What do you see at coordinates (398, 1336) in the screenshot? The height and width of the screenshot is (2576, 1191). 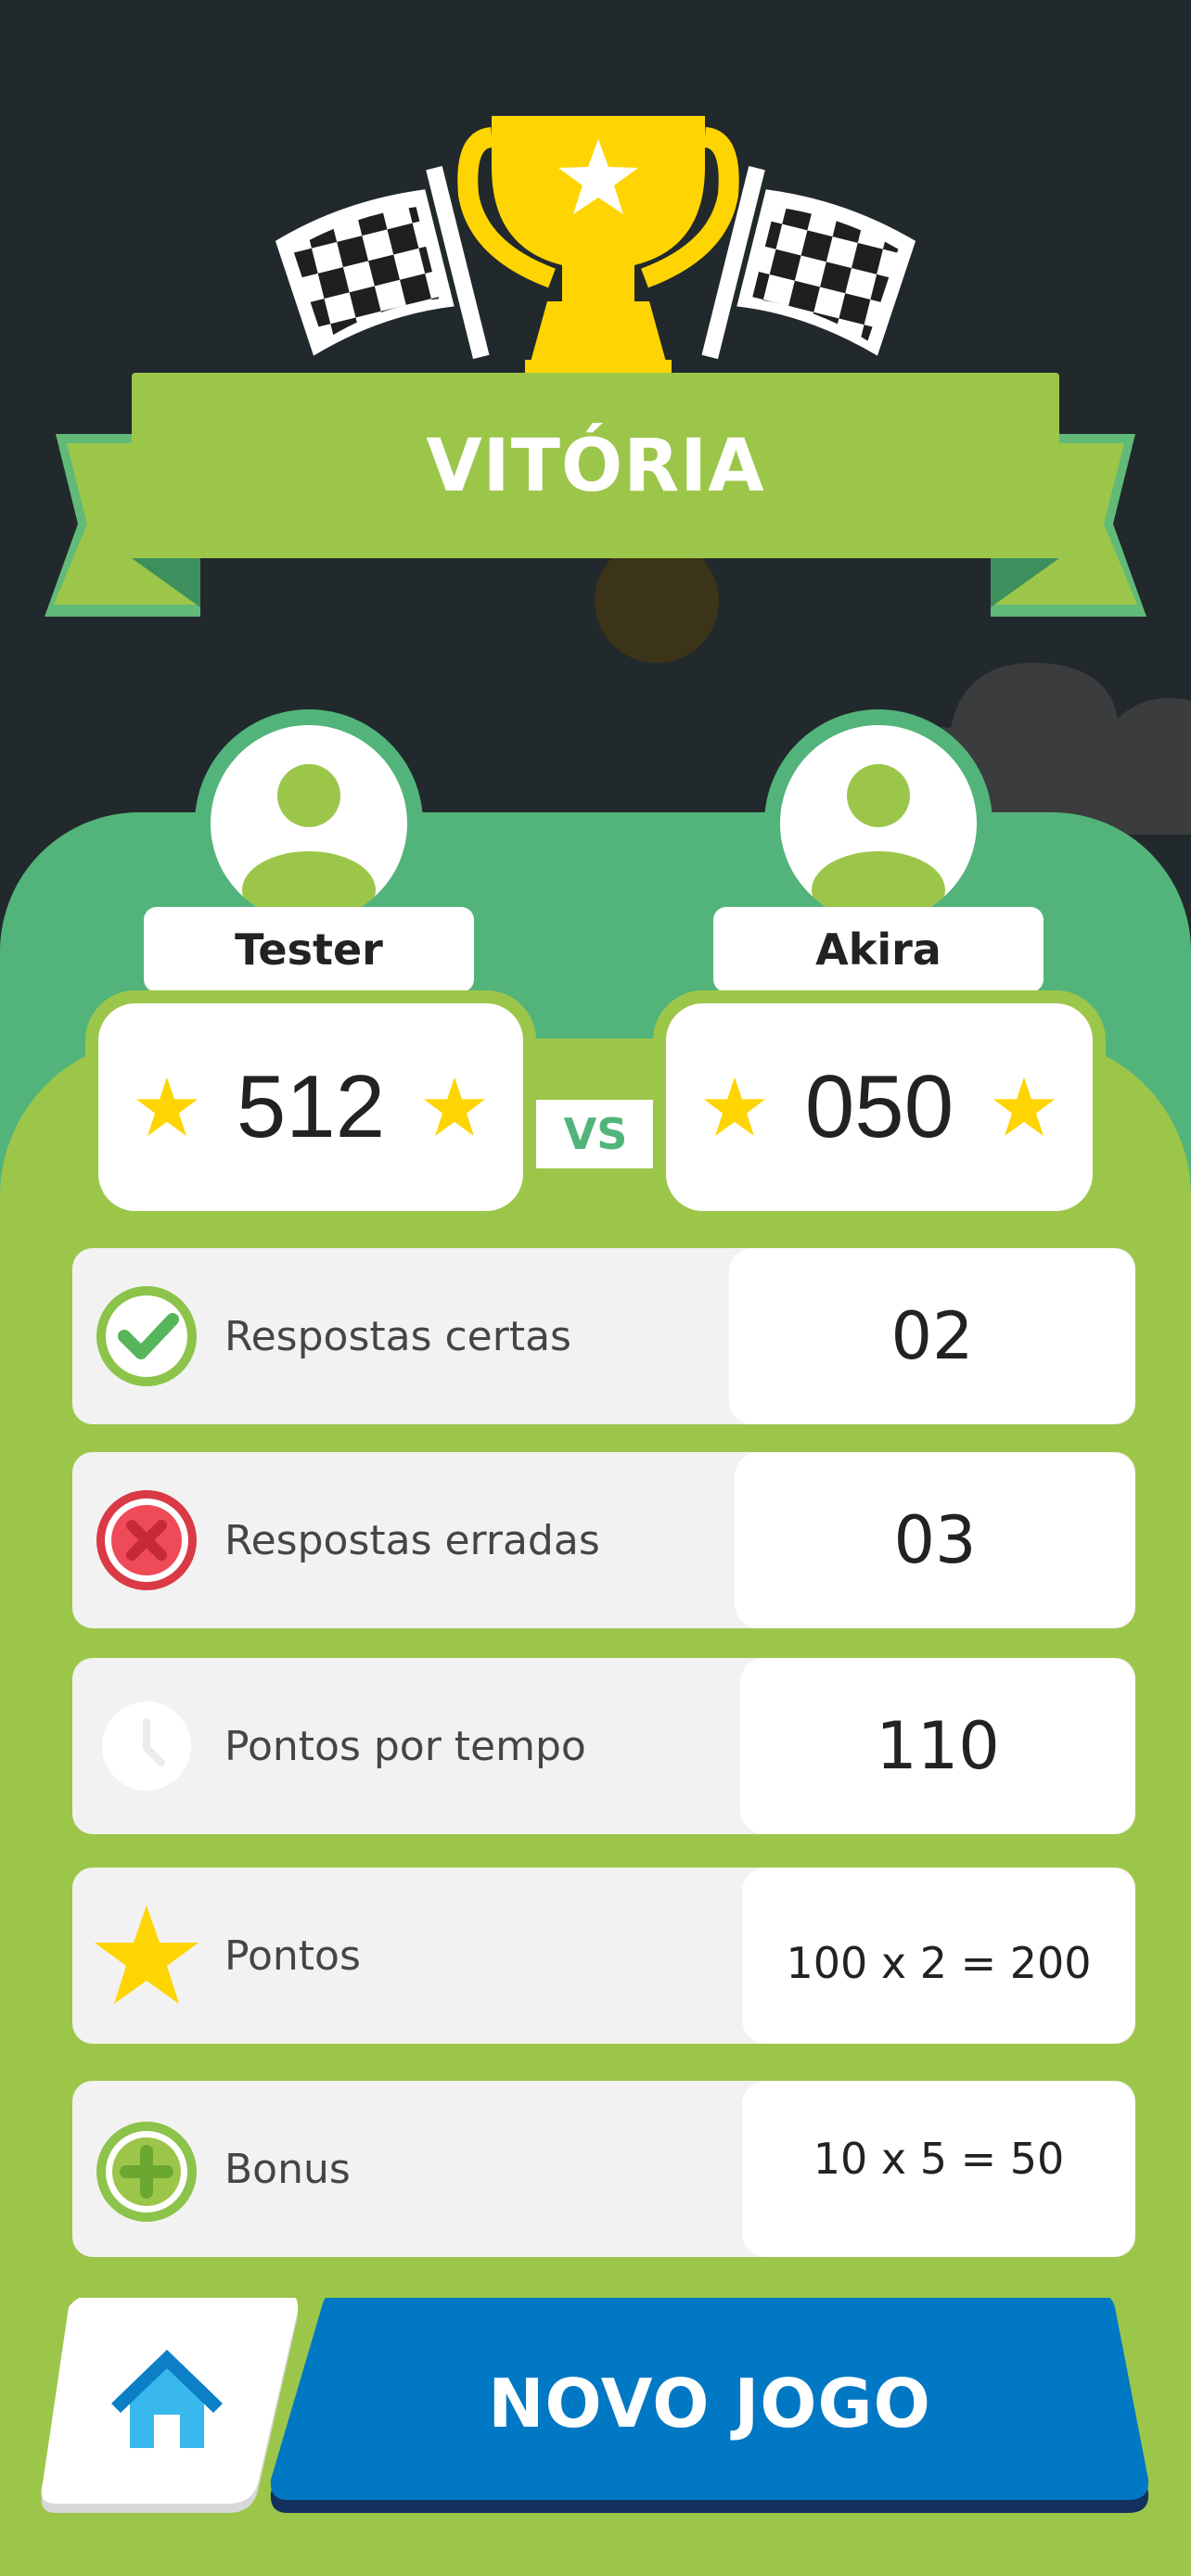 I see `stat-label: Respostas certas` at bounding box center [398, 1336].